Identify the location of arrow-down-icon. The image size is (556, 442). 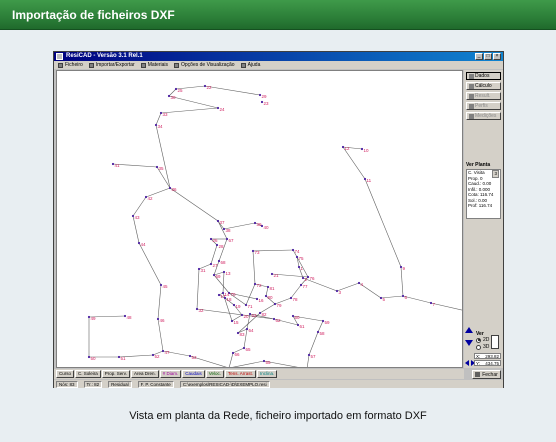
(469, 343).